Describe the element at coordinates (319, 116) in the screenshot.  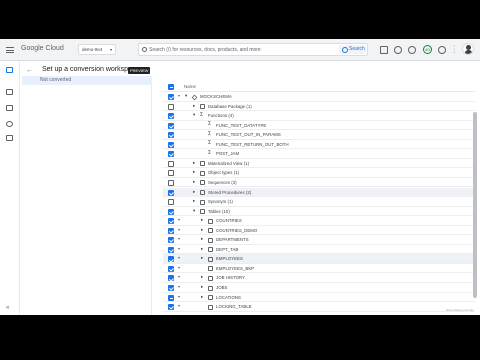
I see `tree-row: ▾ Σ Functions (4)` at that location.